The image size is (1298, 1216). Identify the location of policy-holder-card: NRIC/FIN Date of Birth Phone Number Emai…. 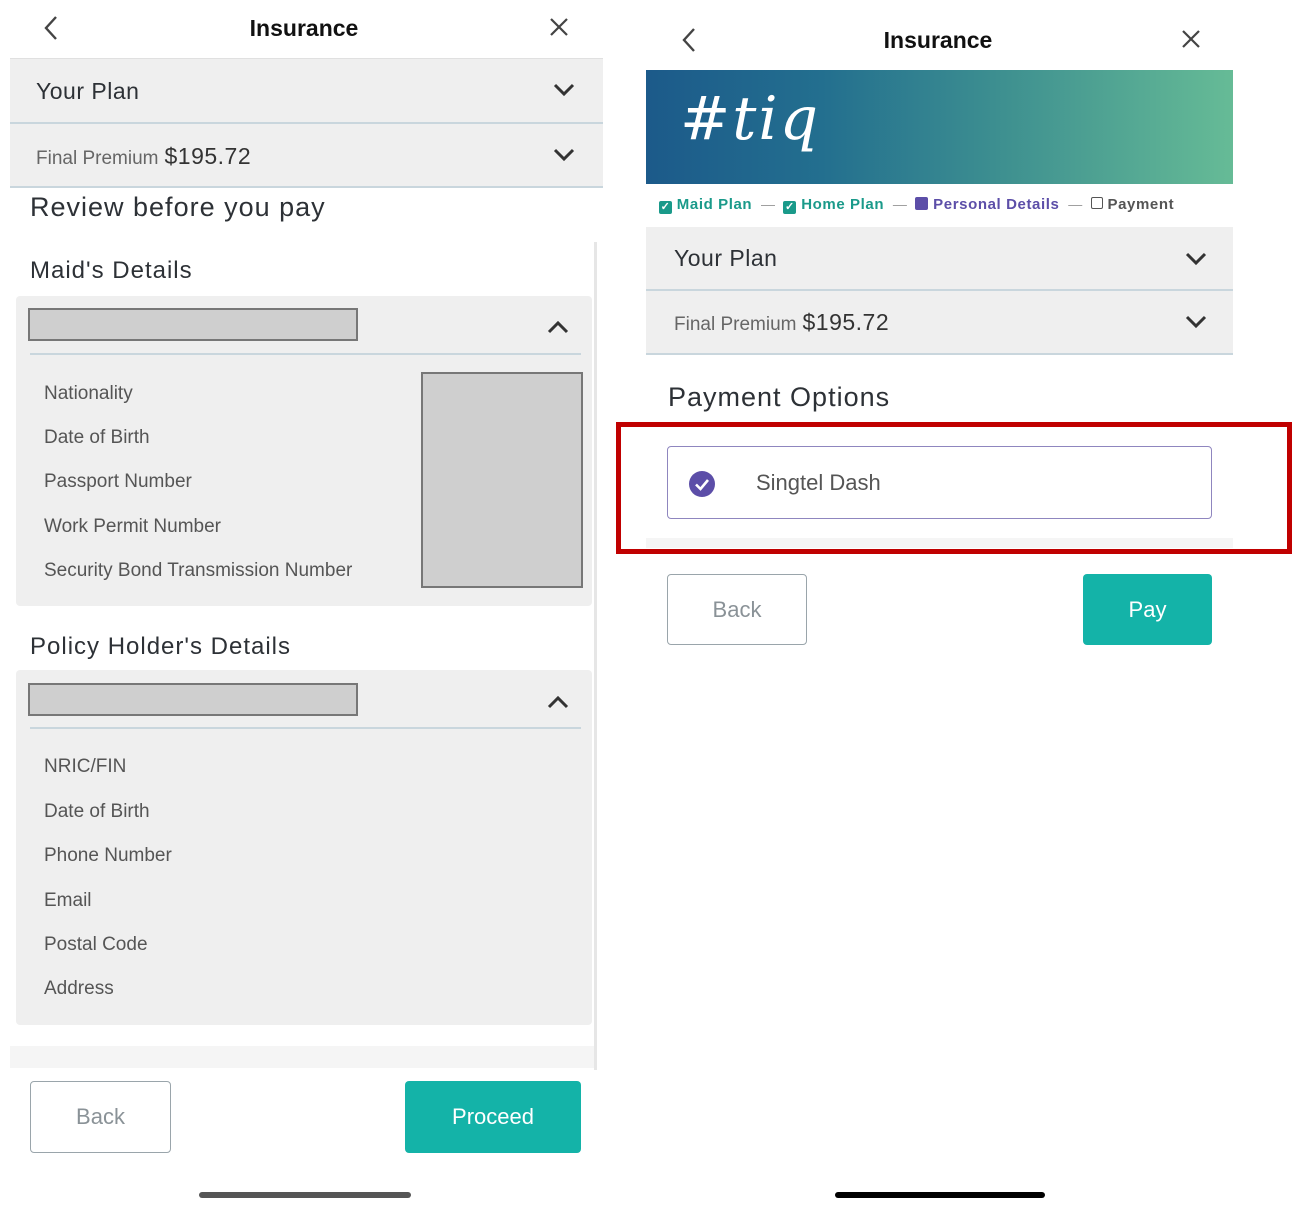
(304, 847).